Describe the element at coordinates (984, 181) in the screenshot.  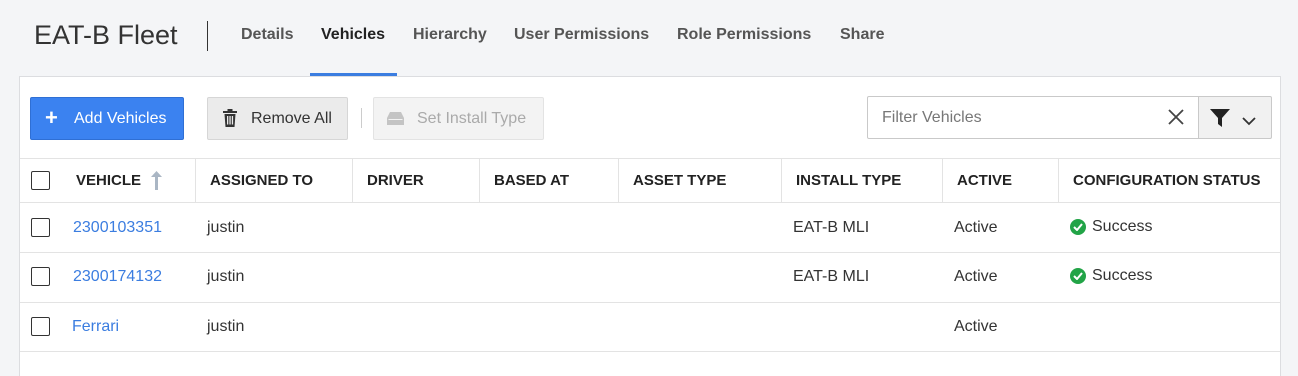
I see `column-header-active: ACTIVE` at that location.